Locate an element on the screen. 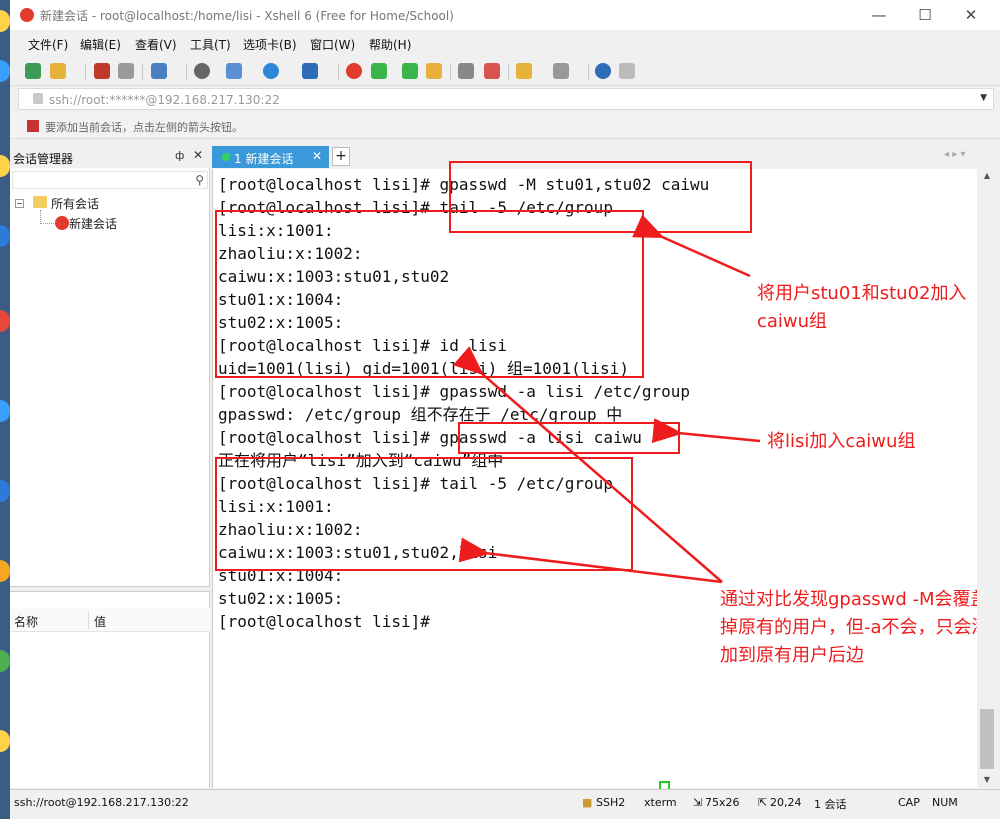 The image size is (1000, 819). scroll-down-icon: ▼ is located at coordinates (987, 780).